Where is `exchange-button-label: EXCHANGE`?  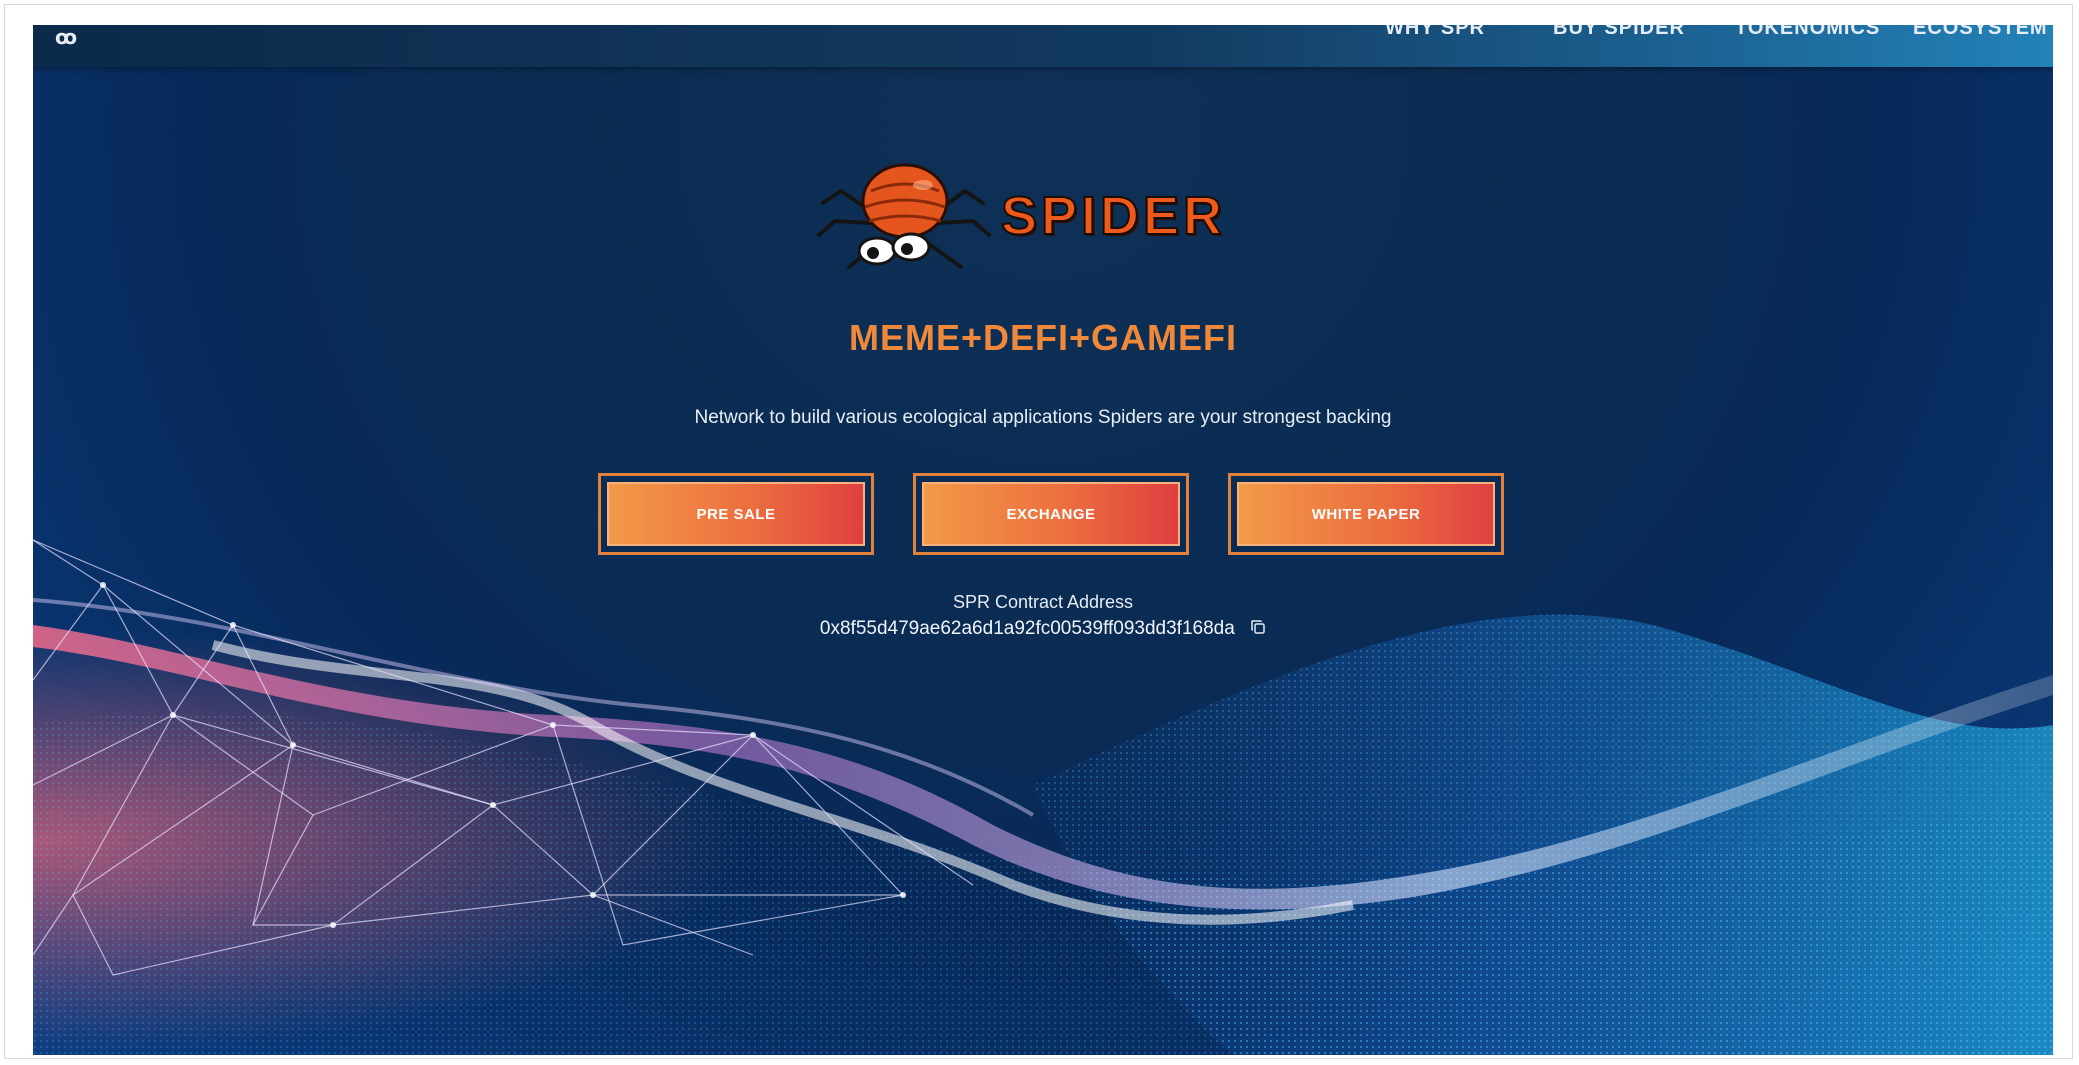
exchange-button-label: EXCHANGE is located at coordinates (1051, 514).